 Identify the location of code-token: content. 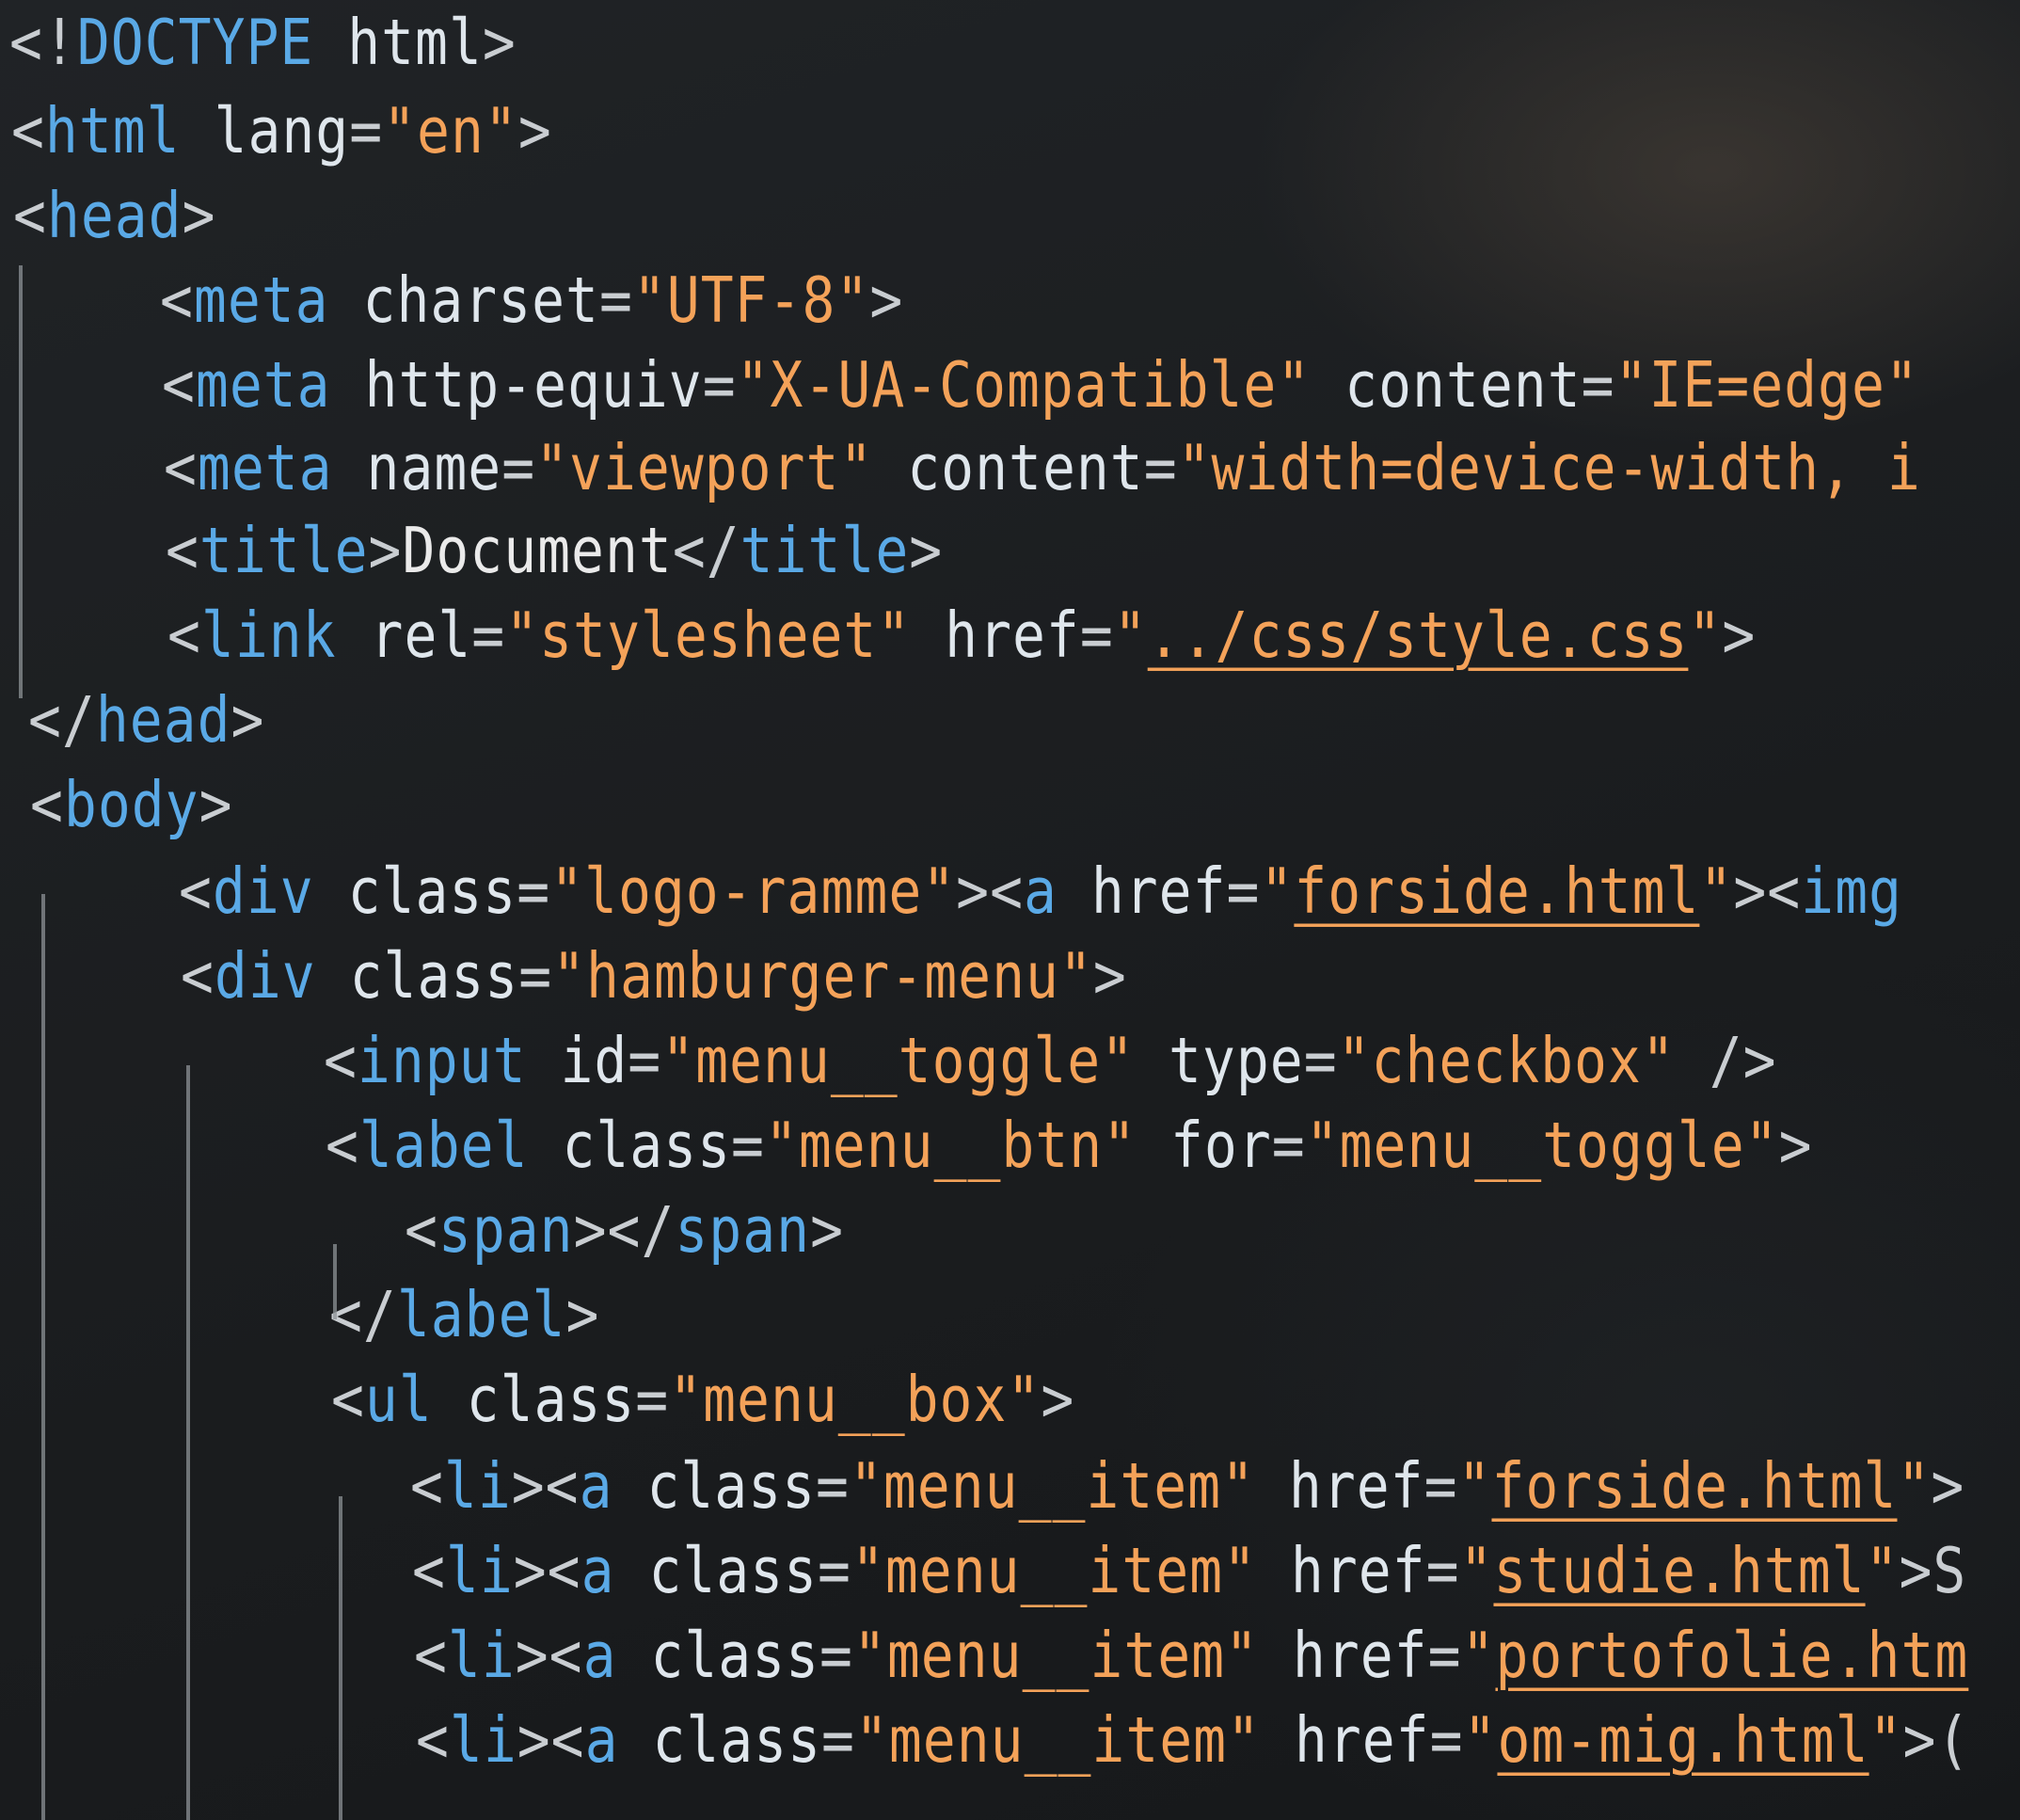
(1009, 467).